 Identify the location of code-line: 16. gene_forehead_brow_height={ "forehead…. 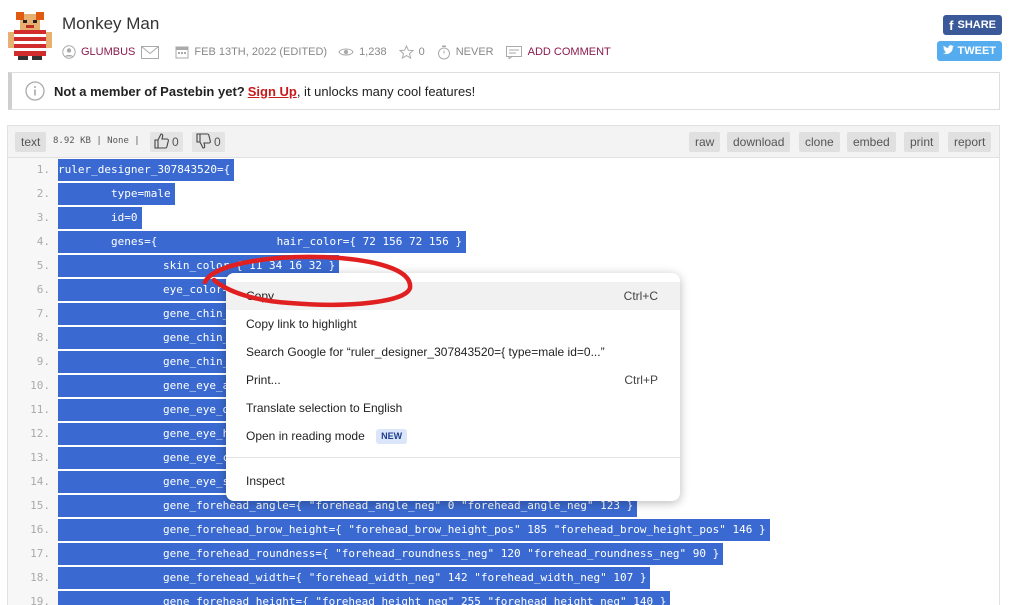
(503, 530).